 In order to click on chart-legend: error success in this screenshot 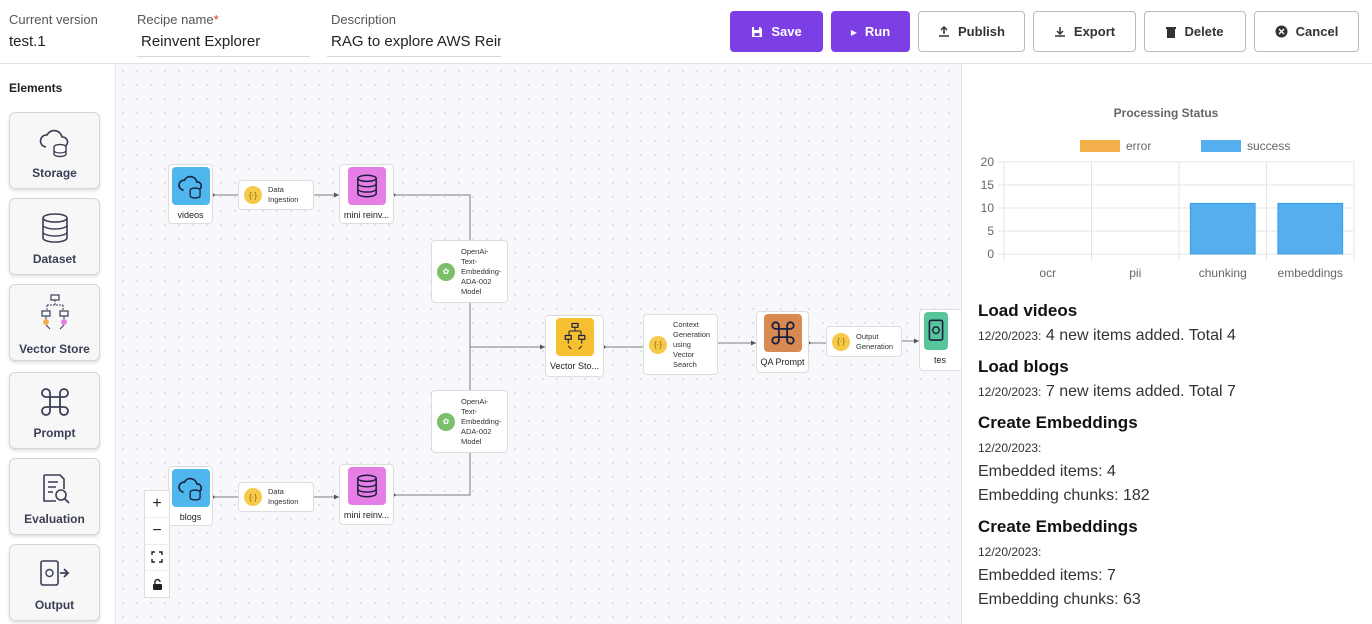, I will do `click(1185, 146)`.